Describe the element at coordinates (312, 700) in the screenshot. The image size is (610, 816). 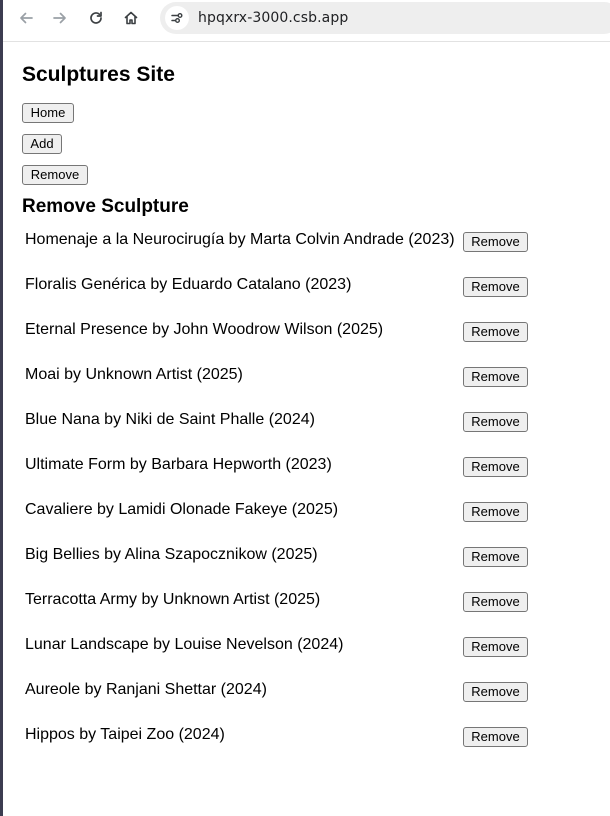
I see `list-item: Aureole by Ranjani Shettar (2024) Remove` at that location.